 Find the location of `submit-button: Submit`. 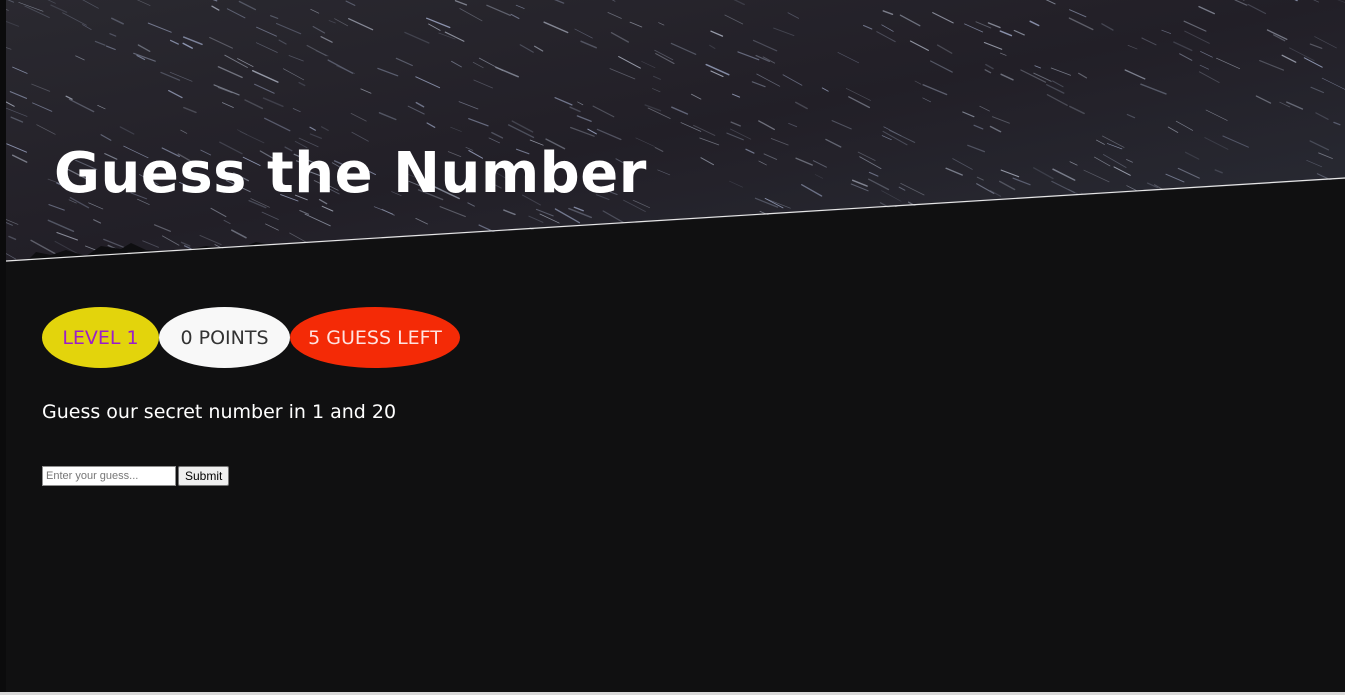

submit-button: Submit is located at coordinates (204, 476).